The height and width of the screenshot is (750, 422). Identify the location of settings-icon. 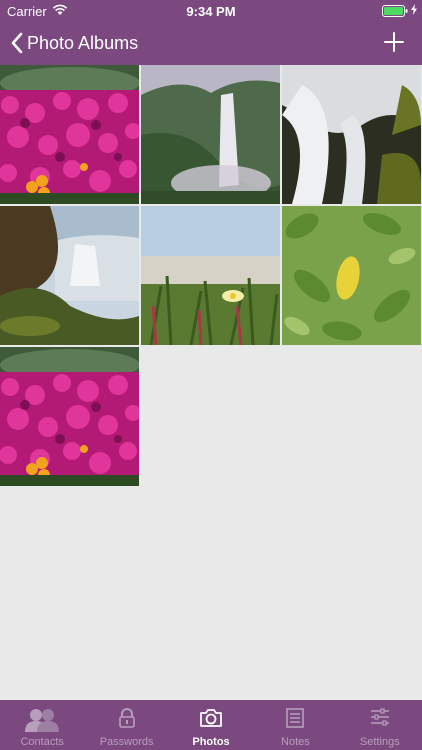
(380, 719).